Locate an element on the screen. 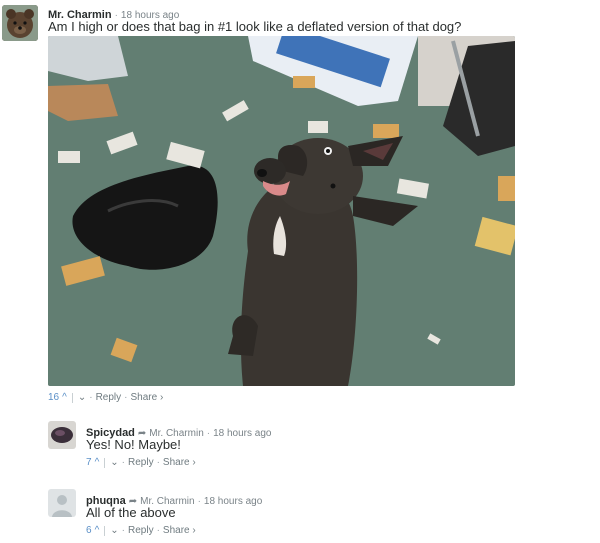  user-avatar-image is located at coordinates (62, 435).